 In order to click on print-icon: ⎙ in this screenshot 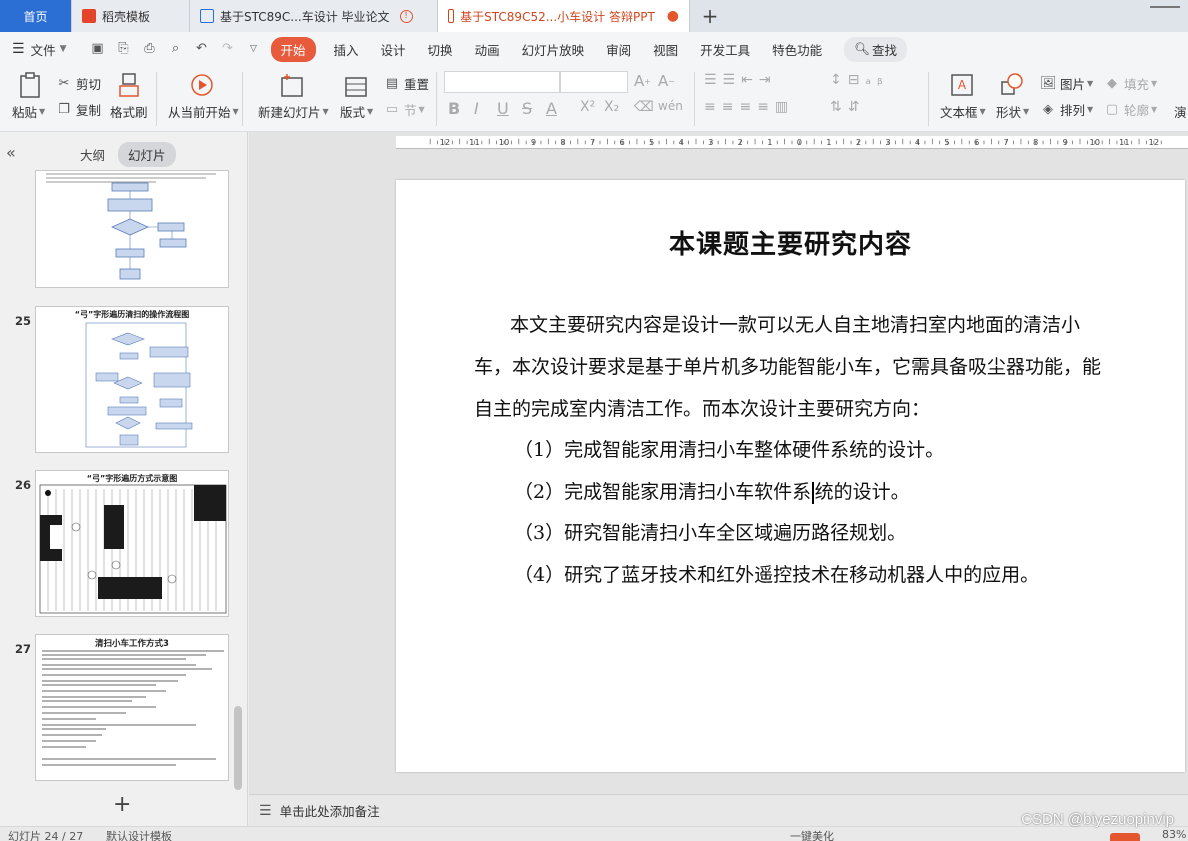, I will do `click(150, 49)`.